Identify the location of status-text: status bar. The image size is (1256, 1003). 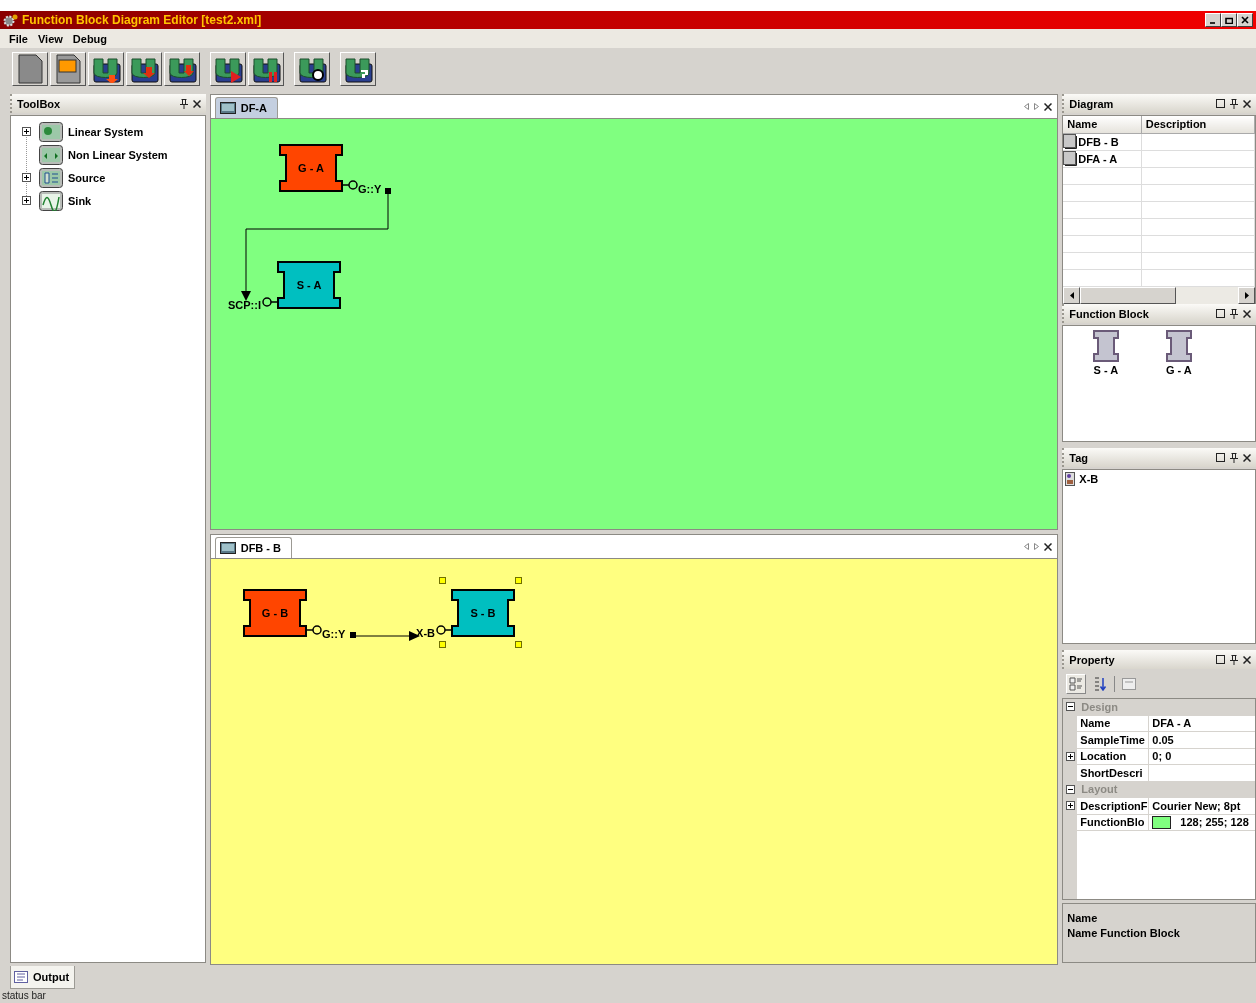
(24, 995).